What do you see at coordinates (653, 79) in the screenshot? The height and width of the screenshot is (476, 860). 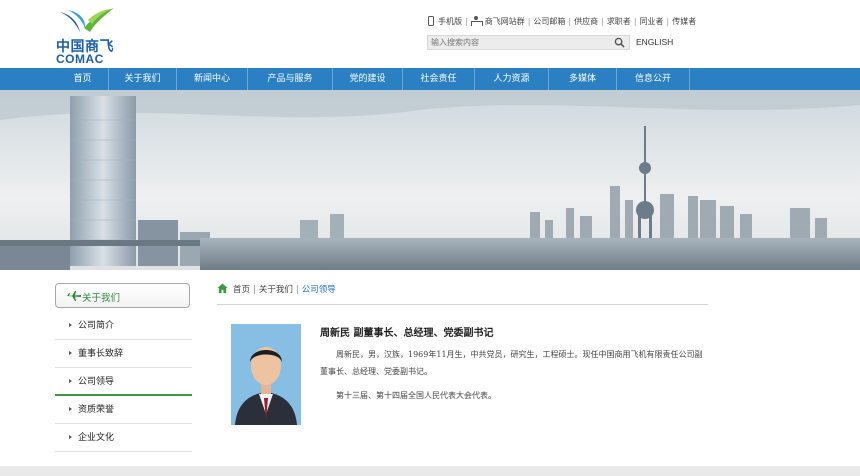 I see `nav-item-info: 信息公开` at bounding box center [653, 79].